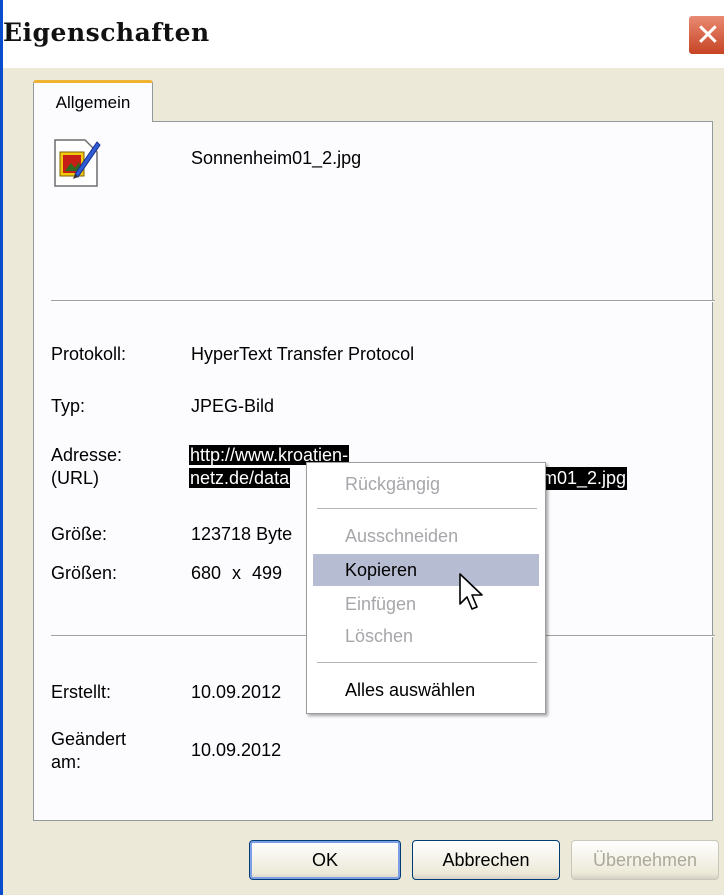 This screenshot has width=724, height=895. Describe the element at coordinates (75, 478) in the screenshot. I see `address-label-line2: (URL)` at that location.